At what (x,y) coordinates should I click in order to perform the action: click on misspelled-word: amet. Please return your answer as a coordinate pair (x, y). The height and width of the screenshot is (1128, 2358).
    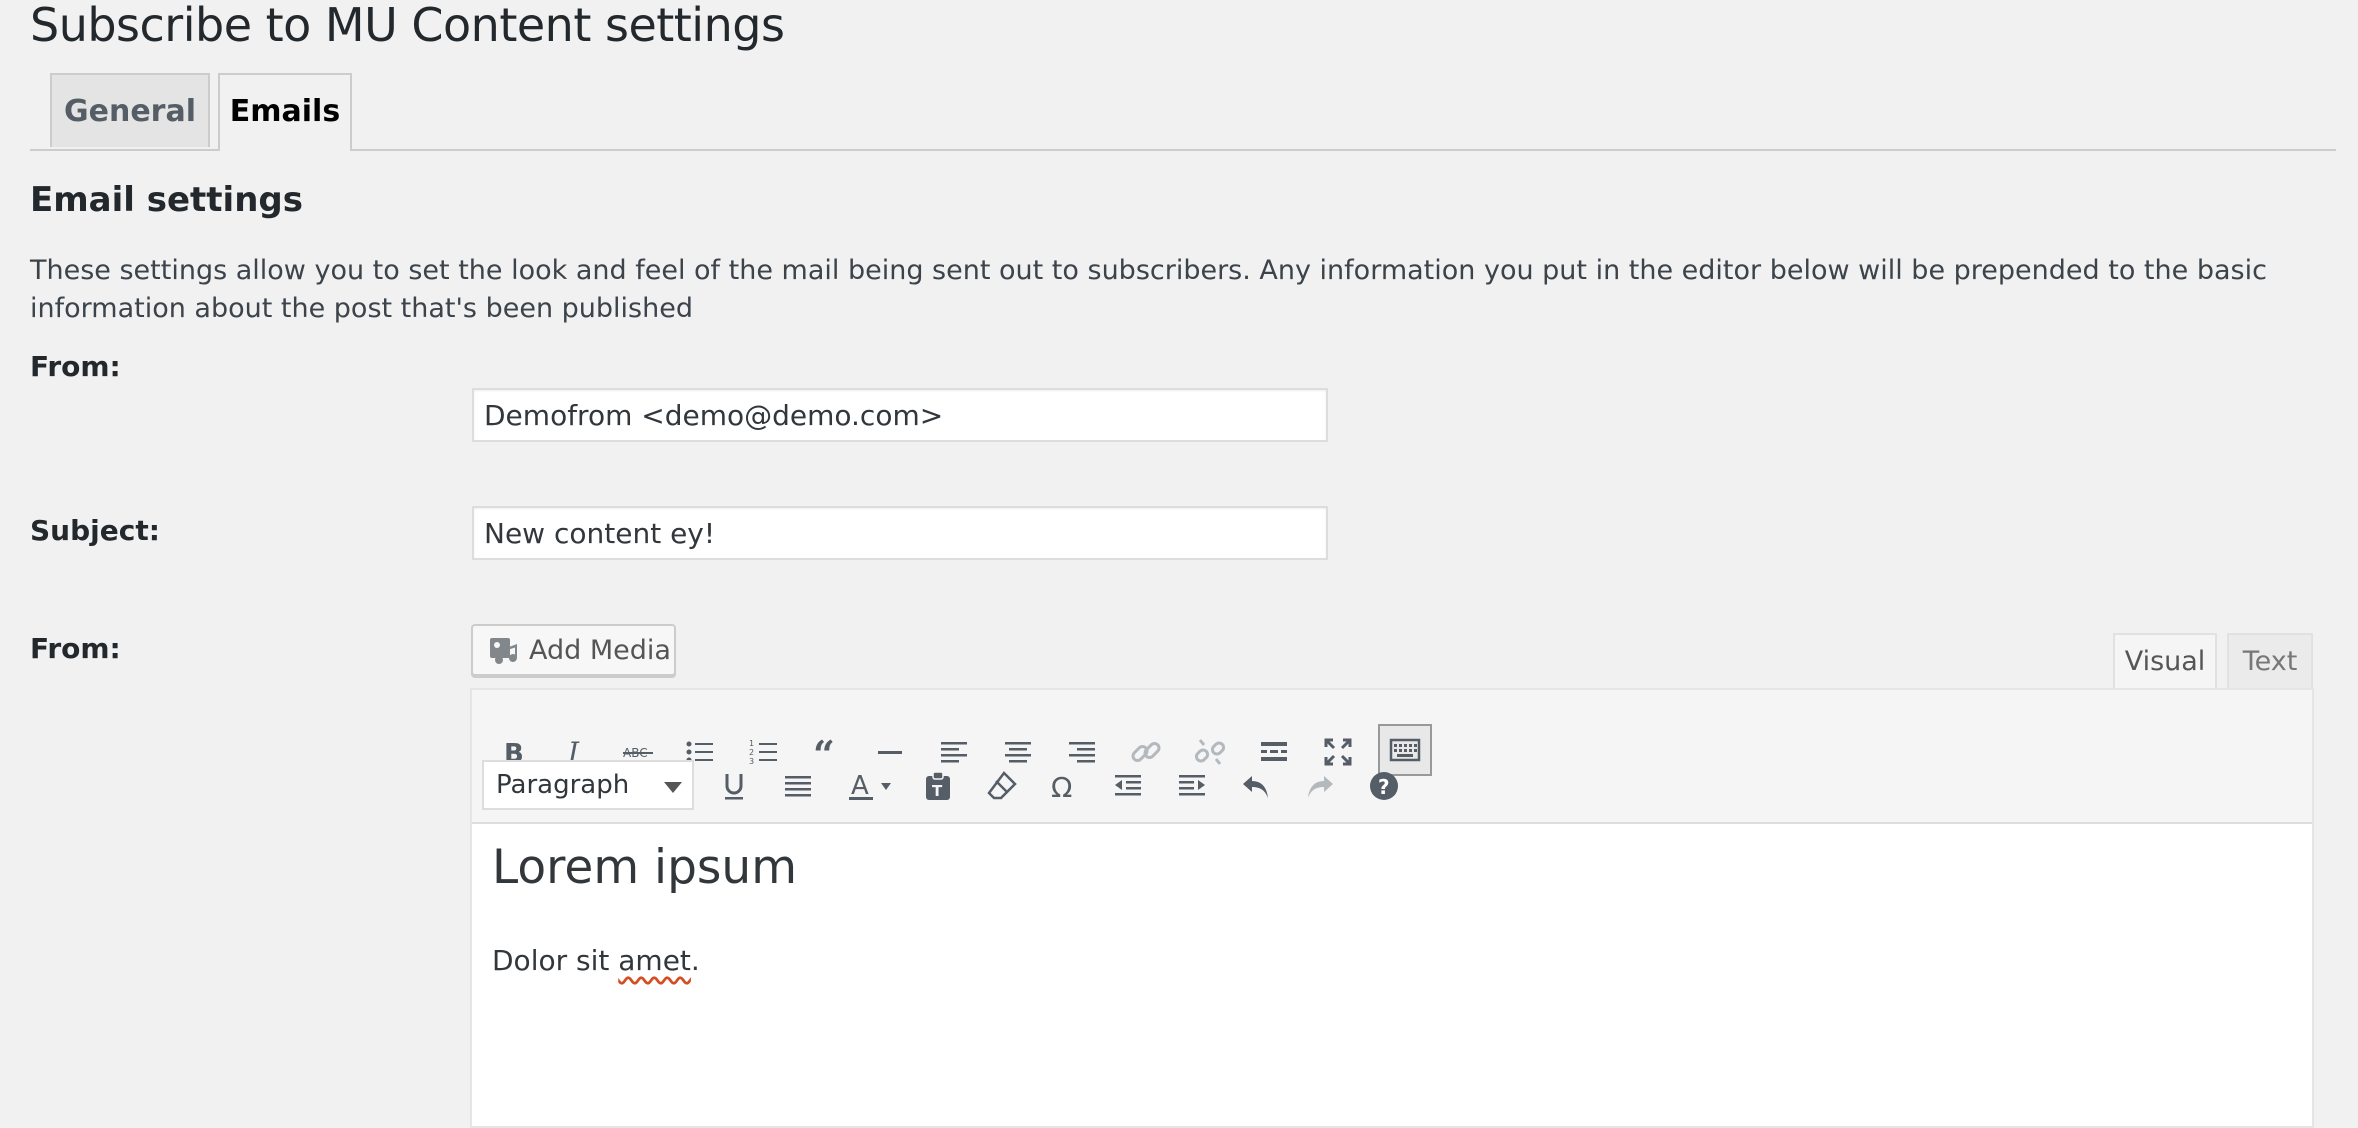
    Looking at the image, I should click on (654, 960).